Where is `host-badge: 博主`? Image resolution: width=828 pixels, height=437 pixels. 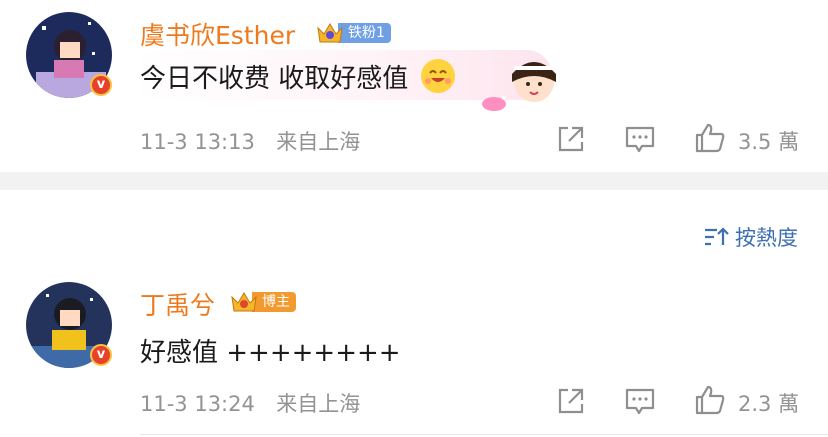 host-badge: 博主 is located at coordinates (263, 302).